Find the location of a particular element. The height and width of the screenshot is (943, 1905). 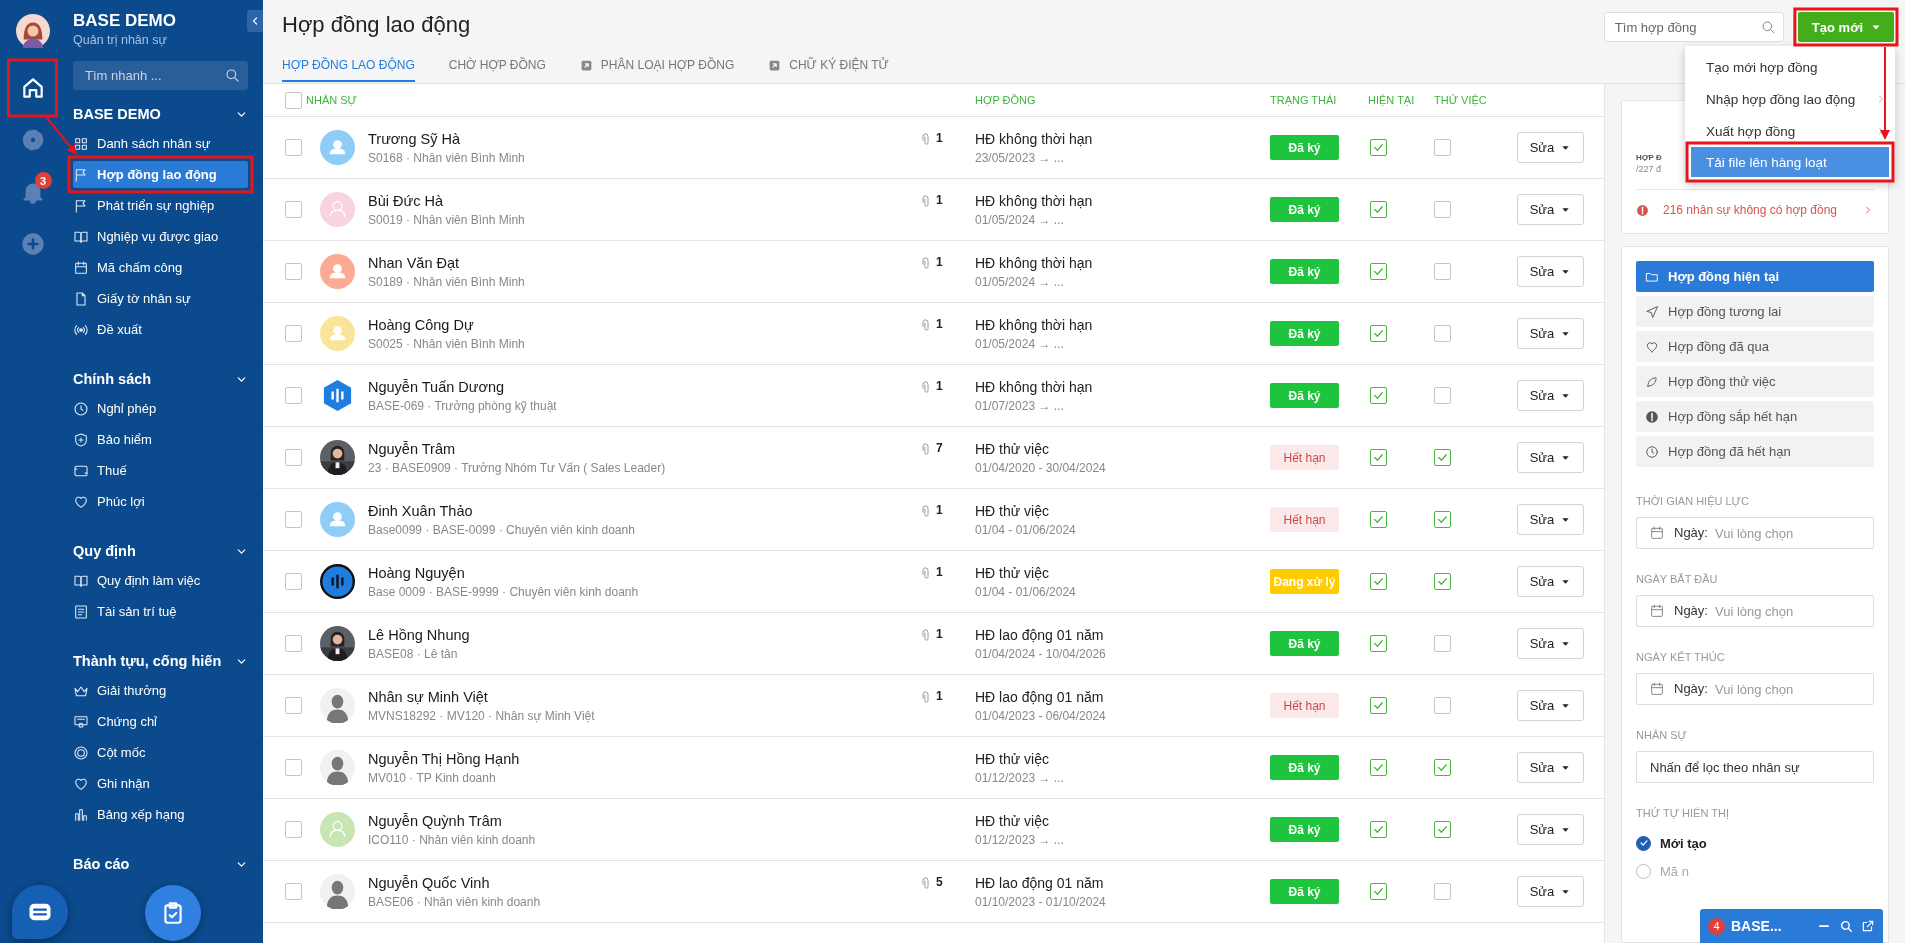

menu-item: Xuất hợp đồng is located at coordinates (1790, 131).